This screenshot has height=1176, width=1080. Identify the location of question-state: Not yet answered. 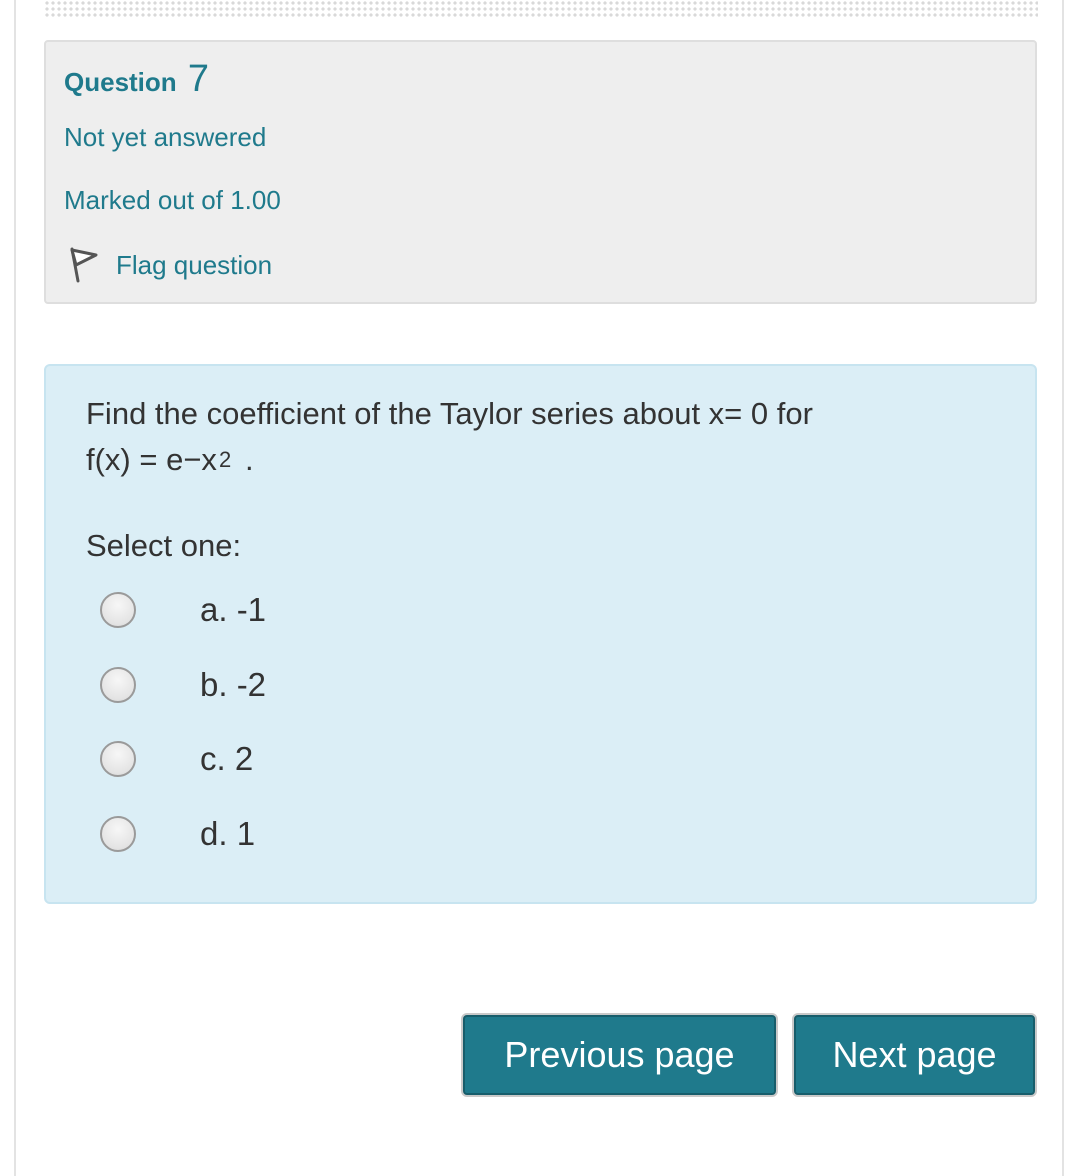
(165, 137).